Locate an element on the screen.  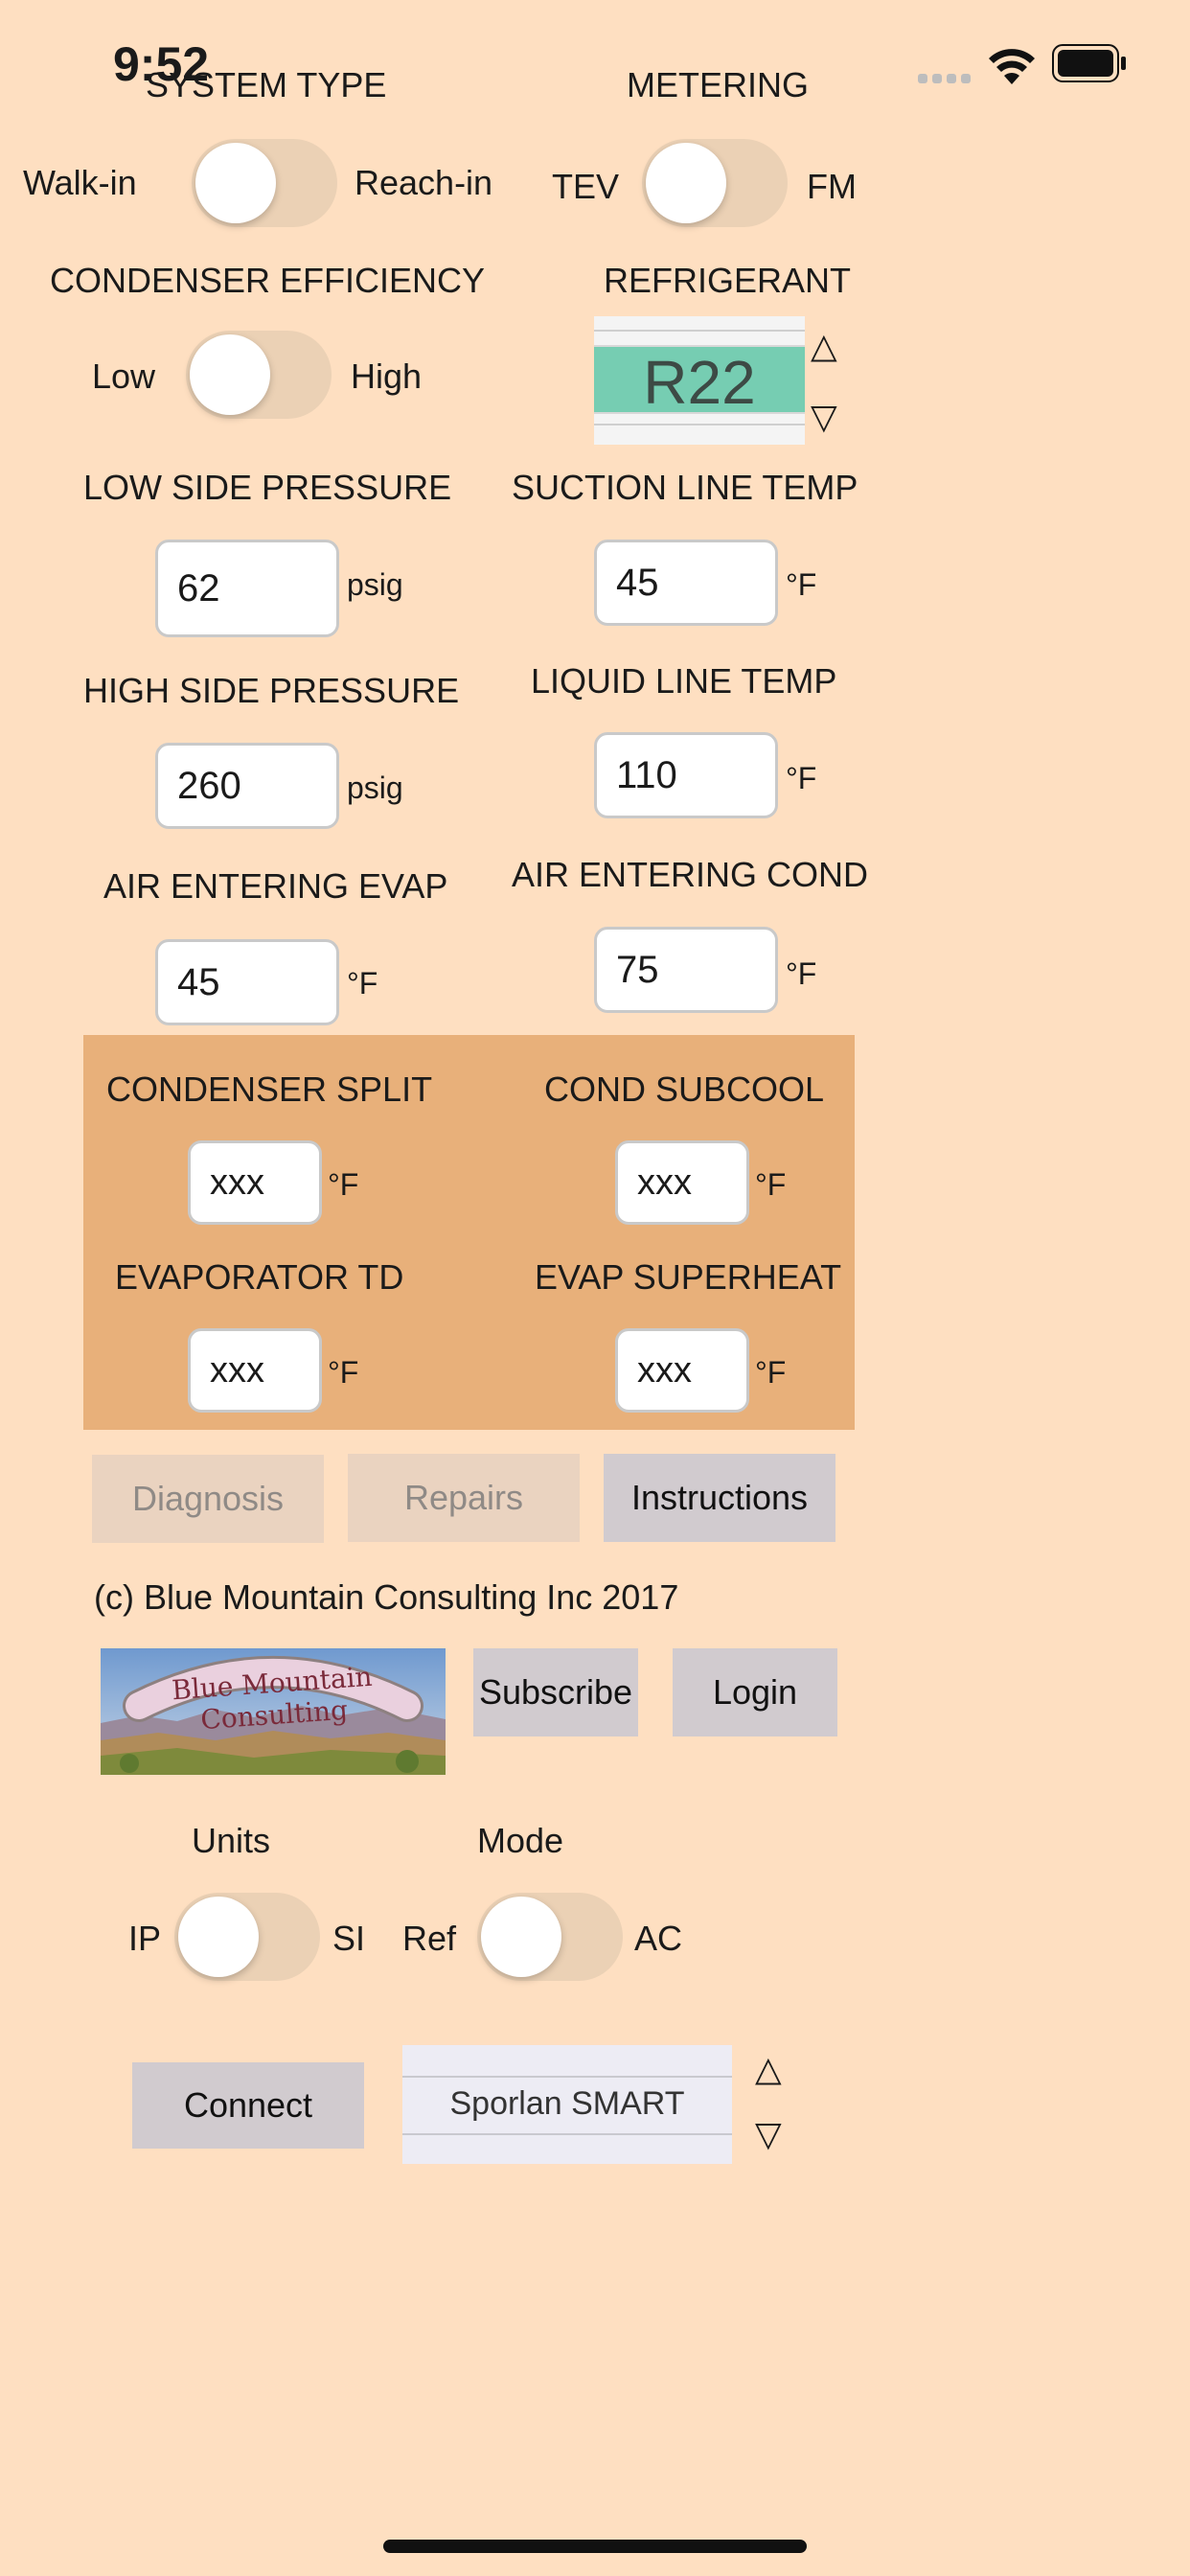
air-entering-cond-label: AIR ENTERING COND is located at coordinates (691, 874).